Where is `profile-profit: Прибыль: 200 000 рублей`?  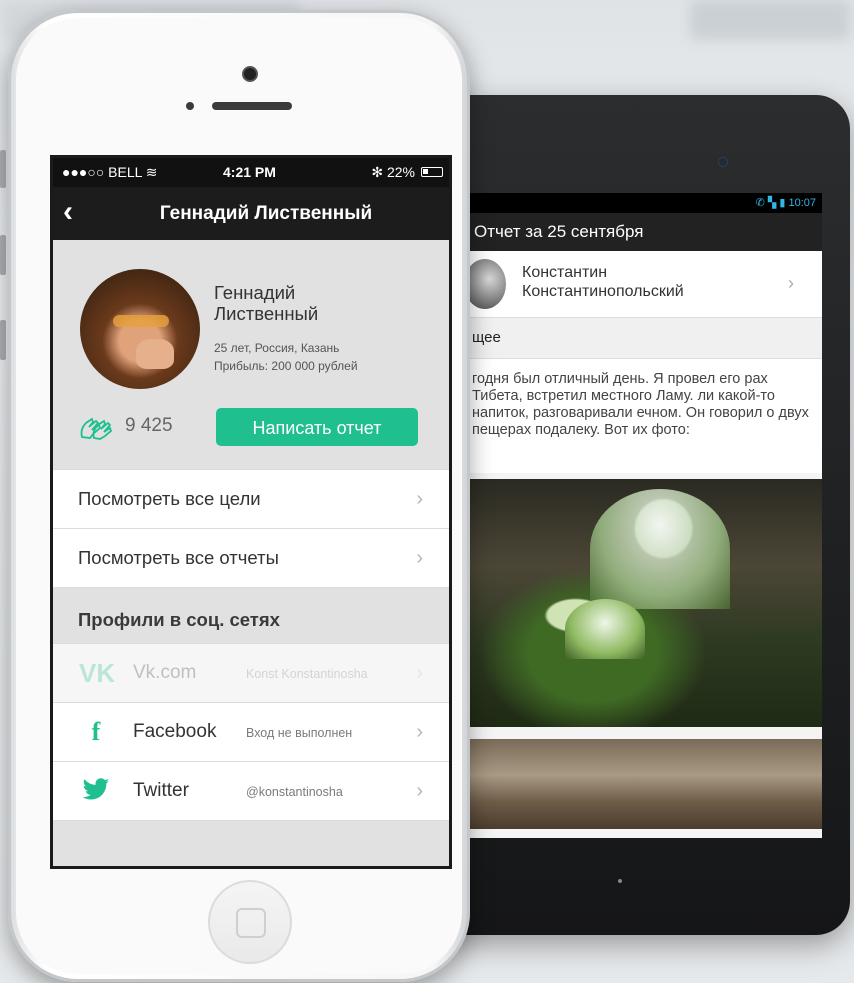
profile-profit: Прибыль: 200 000 рублей is located at coordinates (286, 366).